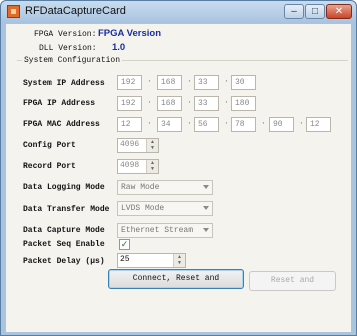 This screenshot has height=336, width=357. What do you see at coordinates (165, 187) in the screenshot?
I see `data-logging-mode-select: Raw Mode` at bounding box center [165, 187].